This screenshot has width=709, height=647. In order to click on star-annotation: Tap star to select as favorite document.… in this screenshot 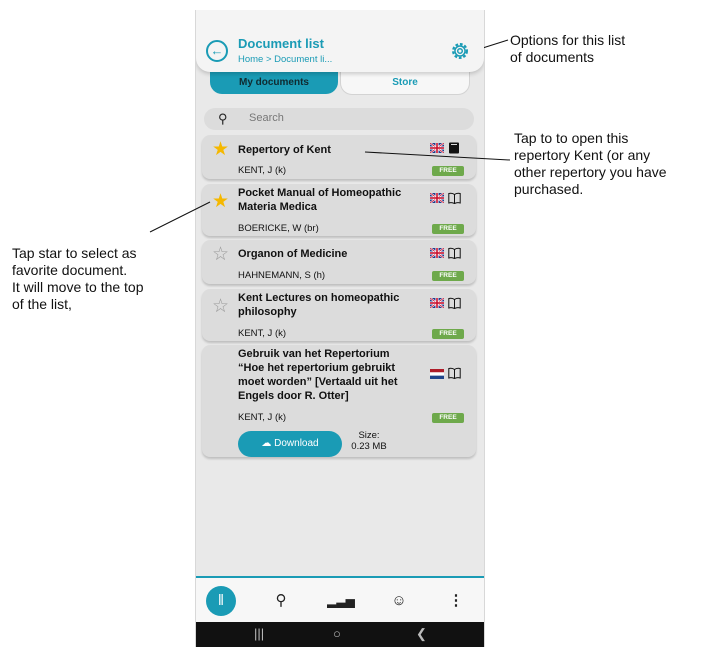, I will do `click(78, 278)`.